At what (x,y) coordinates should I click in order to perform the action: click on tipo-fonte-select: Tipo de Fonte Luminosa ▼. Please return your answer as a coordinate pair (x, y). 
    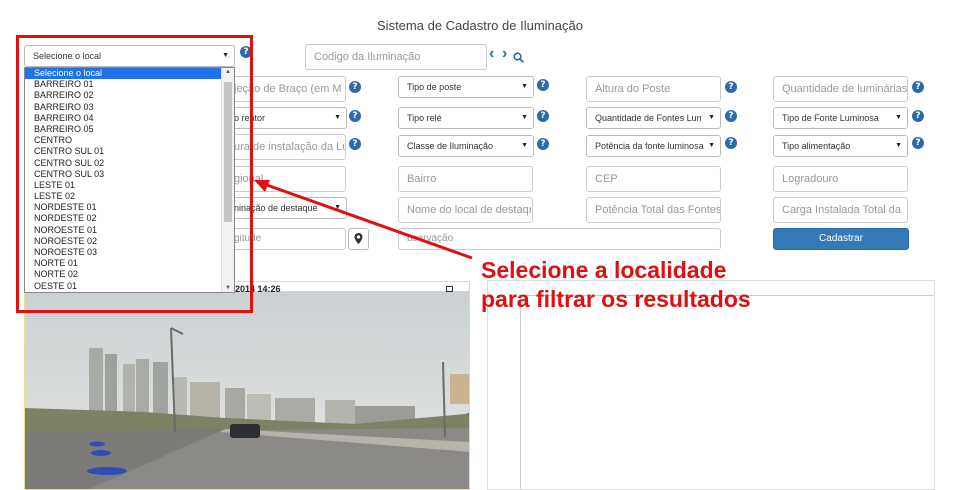
    Looking at the image, I should click on (840, 118).